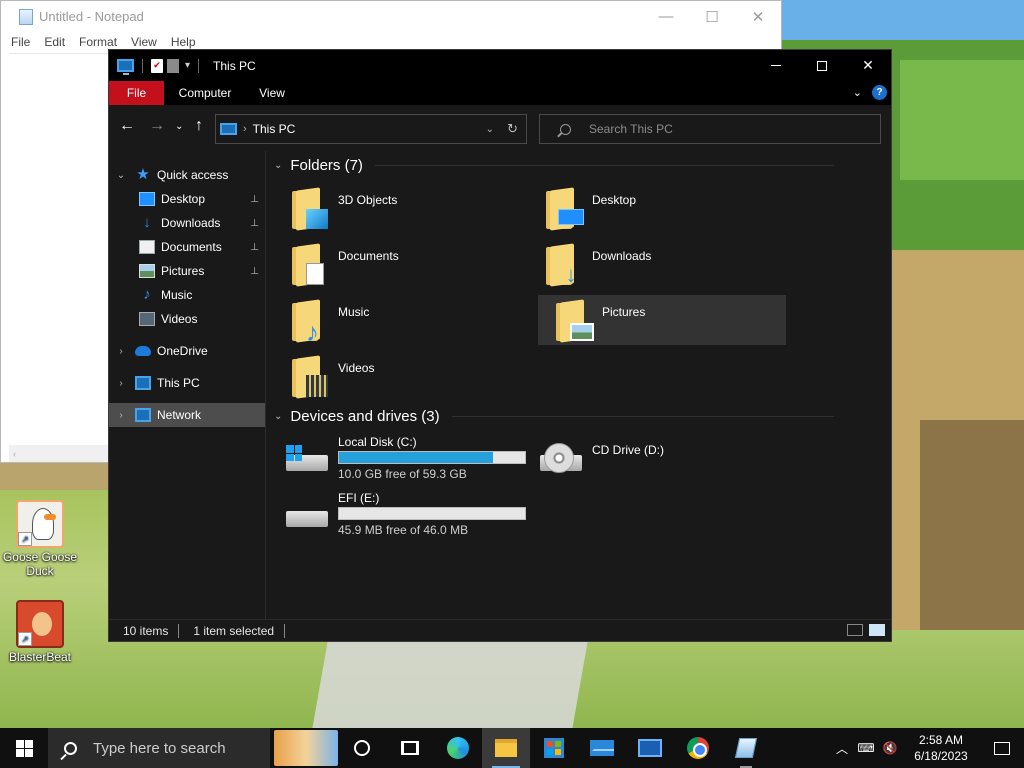 This screenshot has width=1024, height=768. What do you see at coordinates (157, 126) in the screenshot?
I see `forward-button: →` at bounding box center [157, 126].